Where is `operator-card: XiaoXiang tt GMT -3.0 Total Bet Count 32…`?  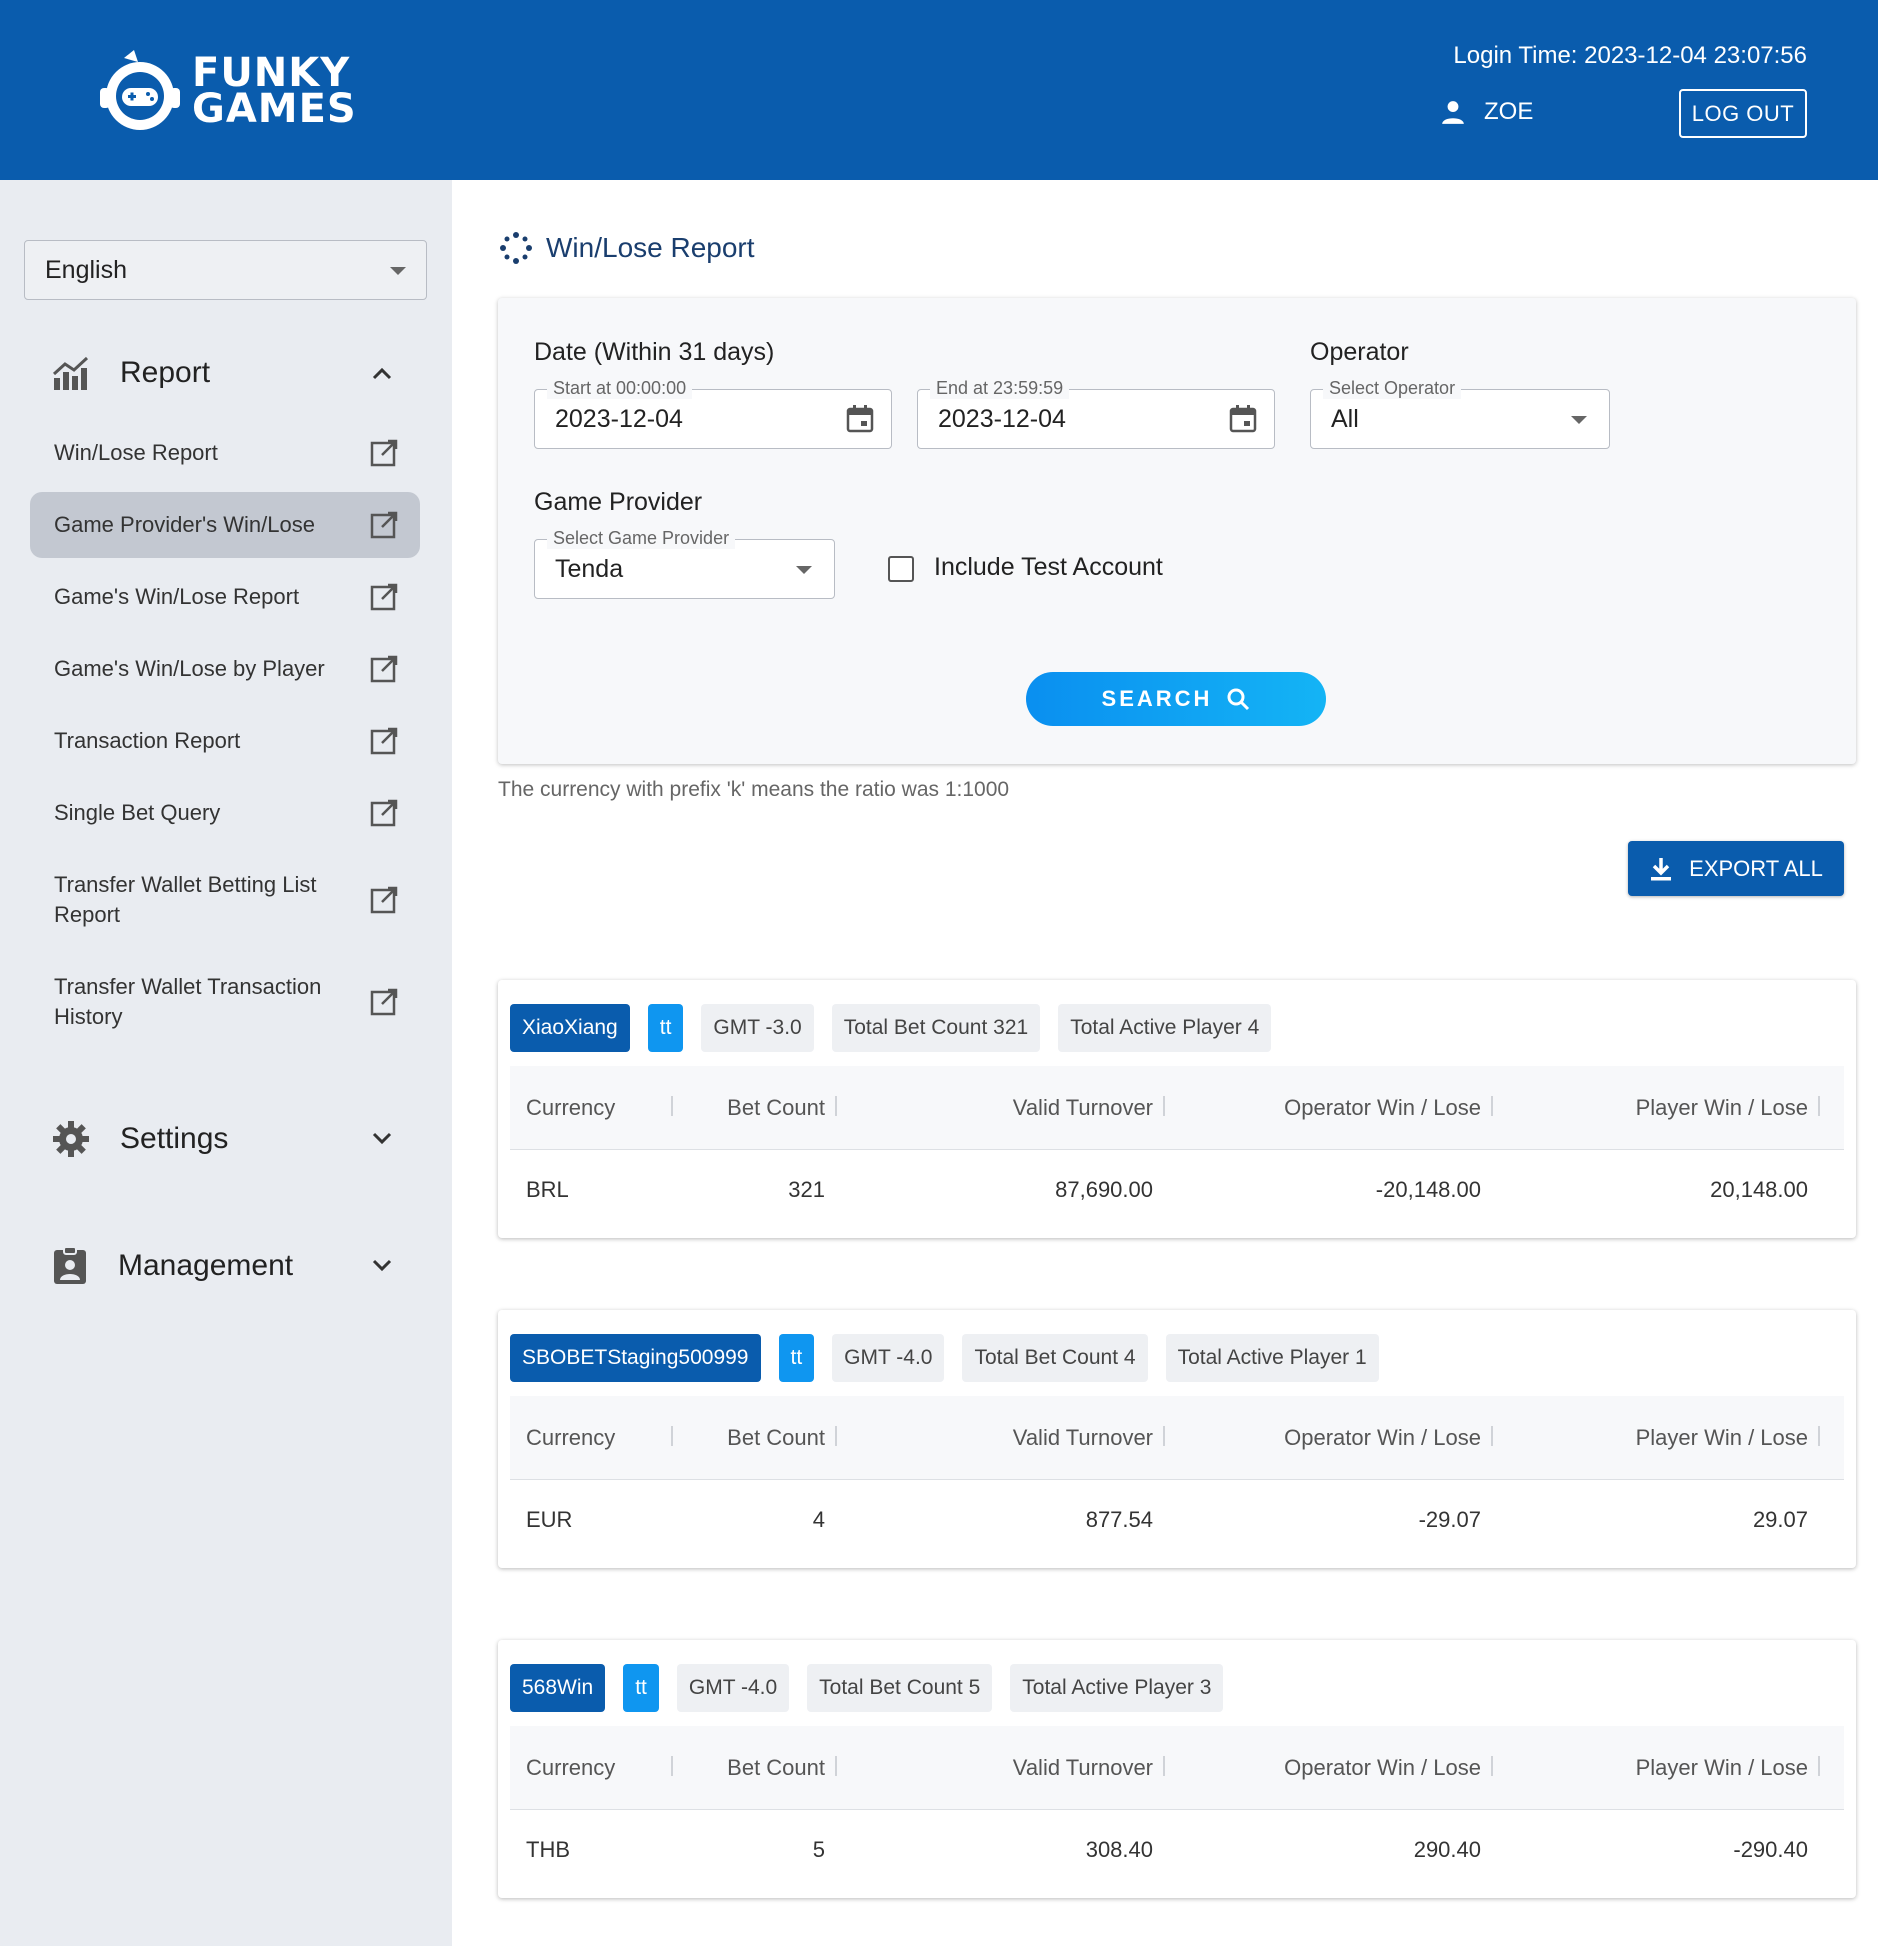 operator-card: XiaoXiang tt GMT -3.0 Total Bet Count 32… is located at coordinates (1177, 1109).